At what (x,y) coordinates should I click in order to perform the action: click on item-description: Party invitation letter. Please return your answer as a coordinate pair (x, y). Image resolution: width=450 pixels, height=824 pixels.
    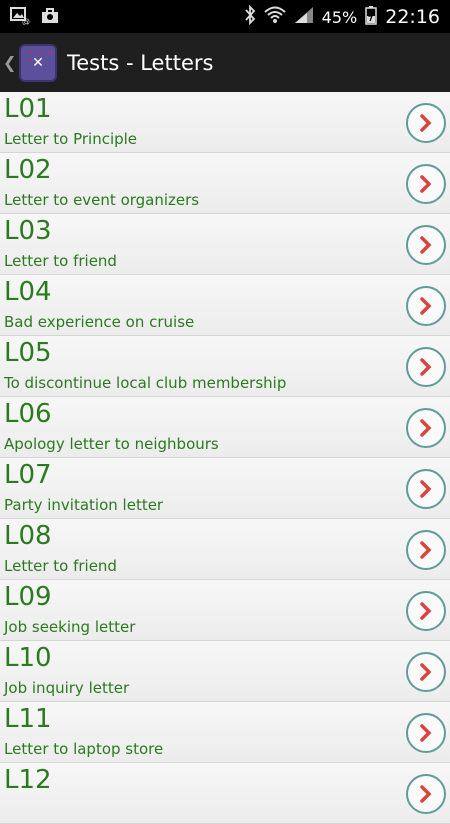
    Looking at the image, I should click on (84, 505).